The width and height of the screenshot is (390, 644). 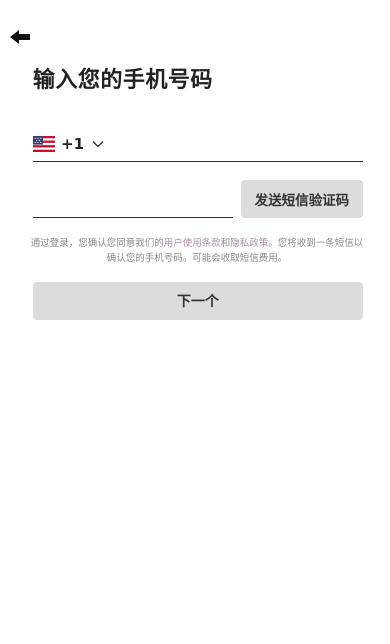 What do you see at coordinates (302, 199) in the screenshot?
I see `send-sms-code-button: 发送短信验证码` at bounding box center [302, 199].